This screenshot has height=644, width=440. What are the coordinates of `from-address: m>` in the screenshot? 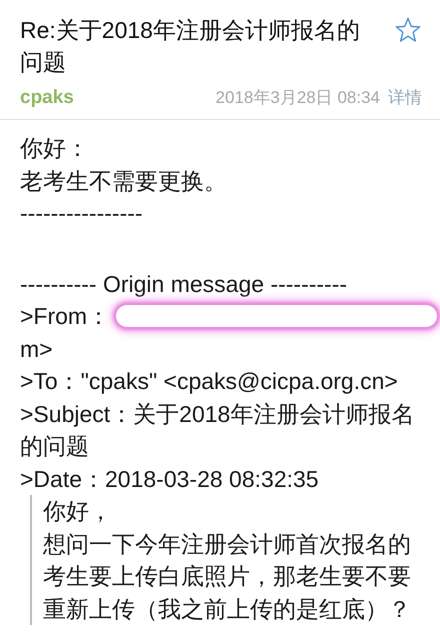 It's located at (37, 349).